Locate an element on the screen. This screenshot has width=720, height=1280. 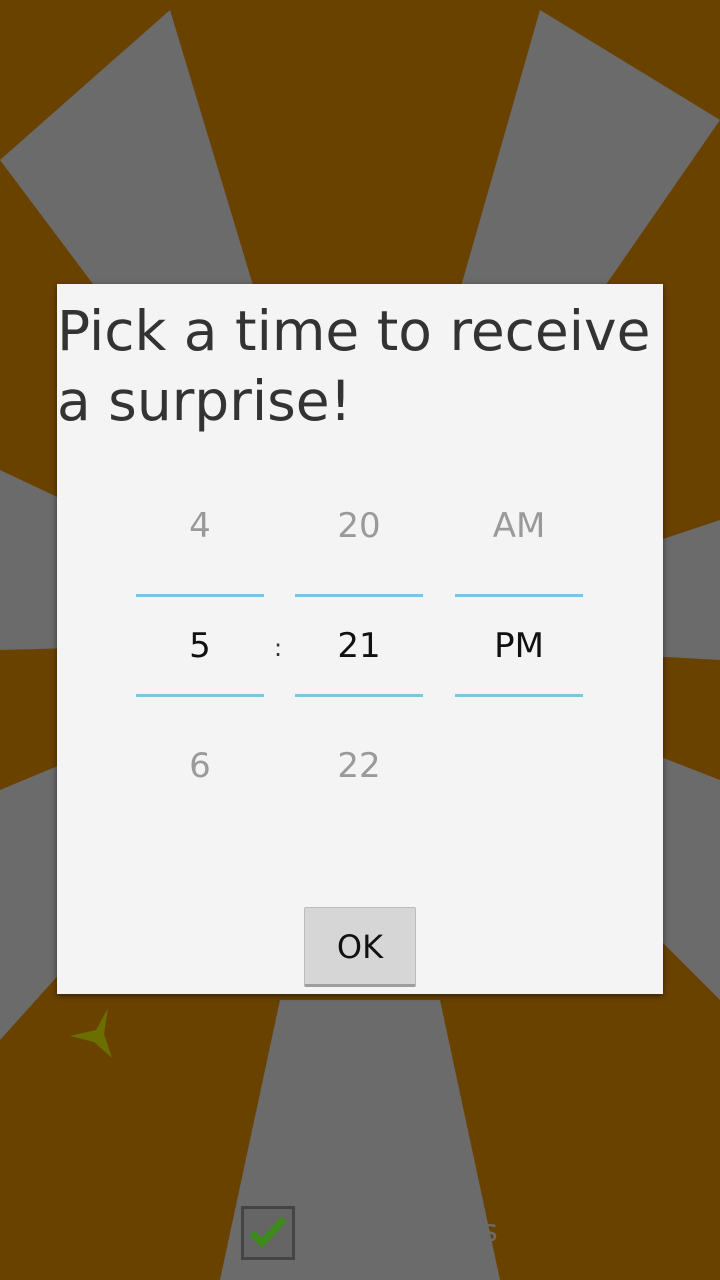
hour-divider-bottom is located at coordinates (200, 695).